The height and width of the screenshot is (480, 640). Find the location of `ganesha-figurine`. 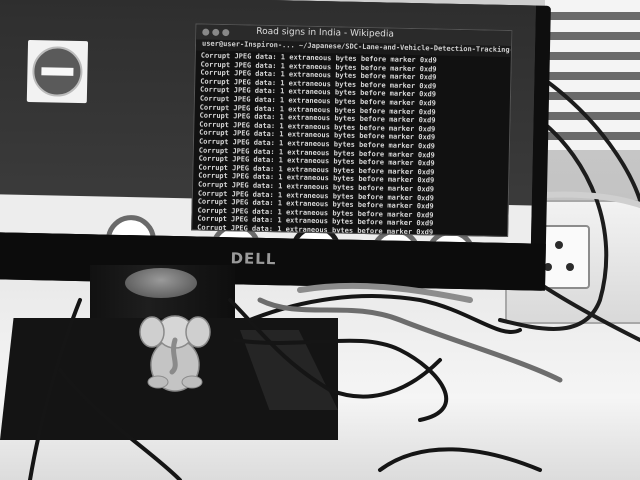

ganesha-figurine is located at coordinates (175, 353).